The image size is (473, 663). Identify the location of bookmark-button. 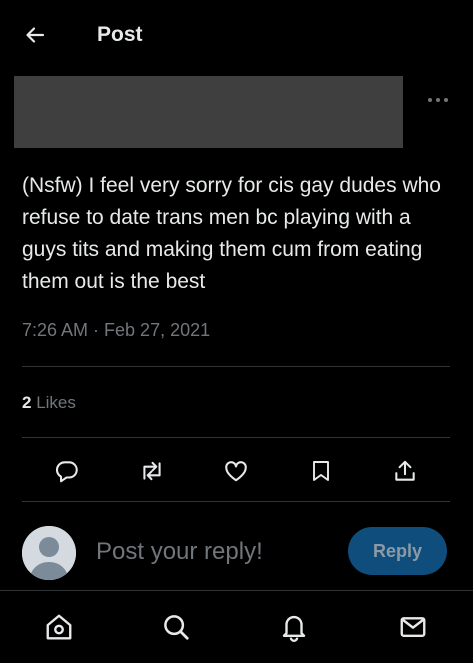
(321, 471).